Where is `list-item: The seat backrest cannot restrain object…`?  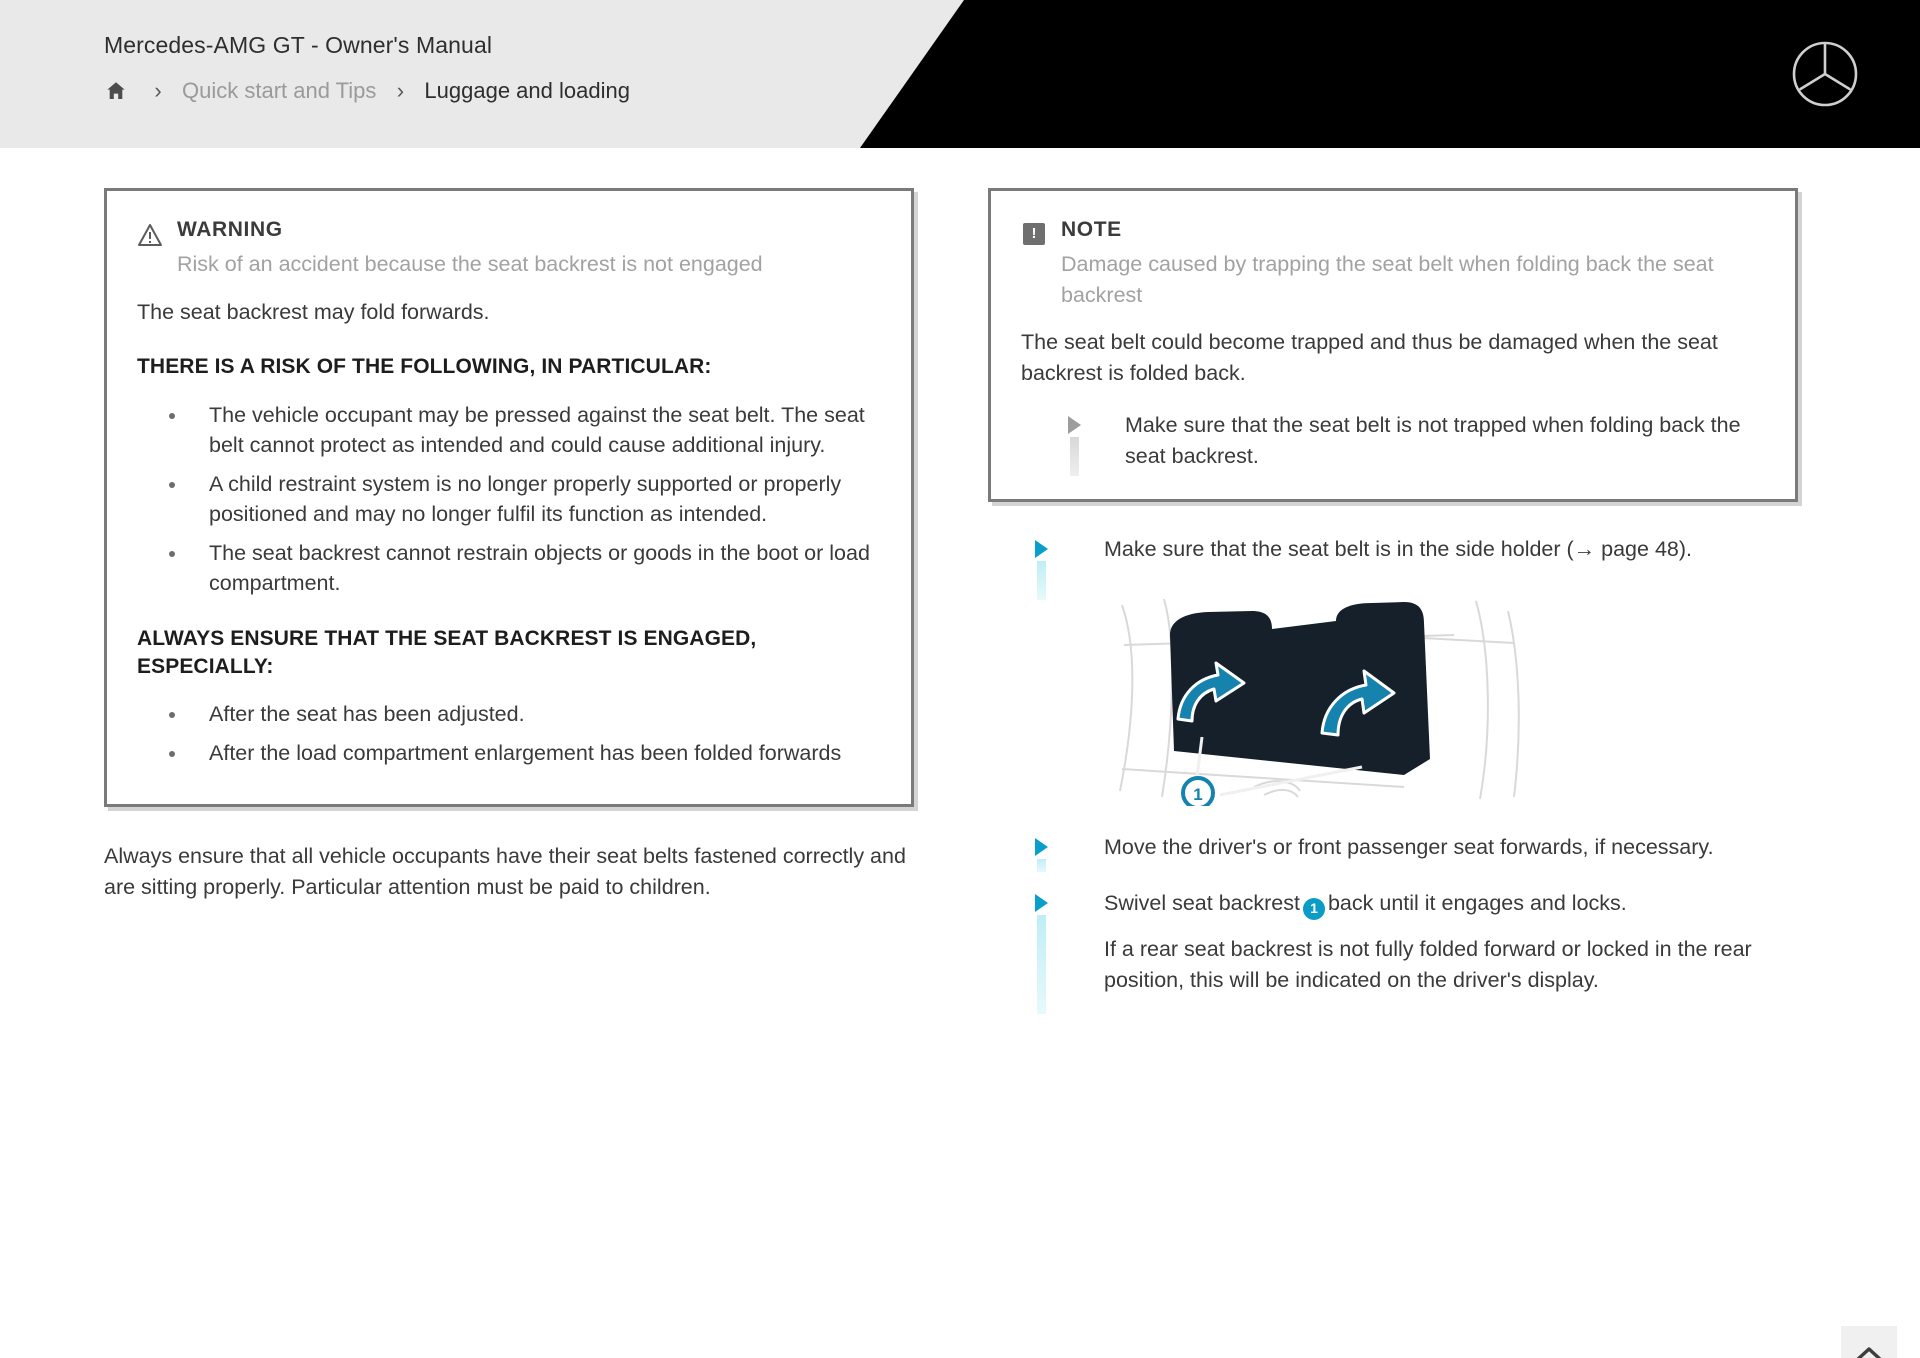 list-item: The seat backrest cannot restrain object… is located at coordinates (509, 568).